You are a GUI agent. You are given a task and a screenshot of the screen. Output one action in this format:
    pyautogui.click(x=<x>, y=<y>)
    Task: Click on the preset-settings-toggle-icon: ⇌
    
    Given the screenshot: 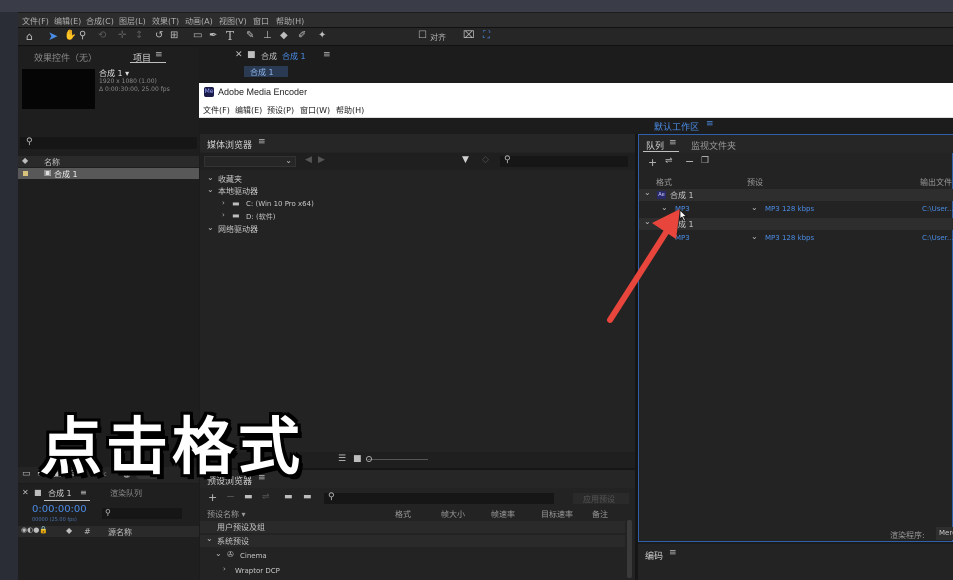 What is the action you would take?
    pyautogui.click(x=266, y=497)
    